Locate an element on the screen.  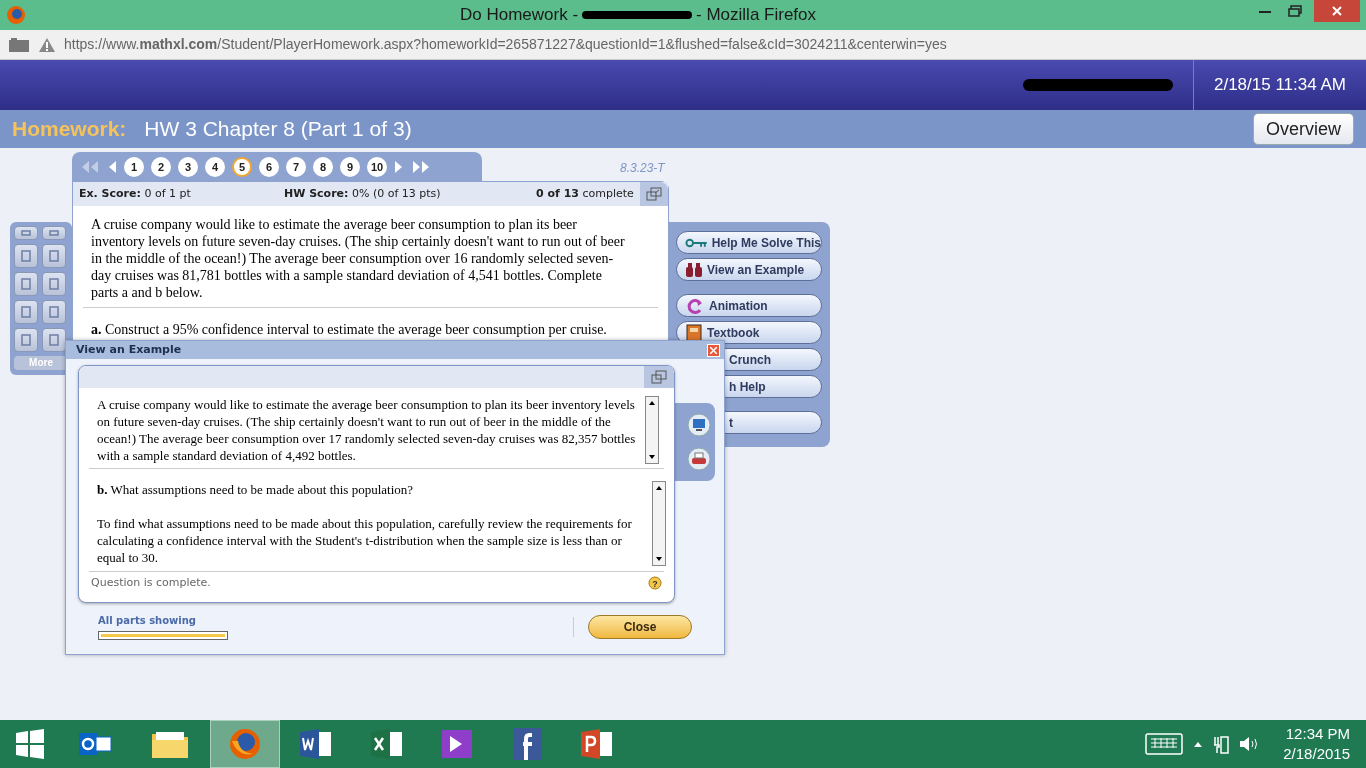
show-hidden-icons-icon is located at coordinates (1198, 744).